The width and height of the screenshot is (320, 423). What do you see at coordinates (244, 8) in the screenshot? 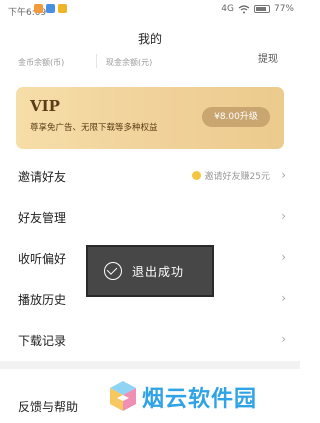
I see `wifi-icon` at bounding box center [244, 8].